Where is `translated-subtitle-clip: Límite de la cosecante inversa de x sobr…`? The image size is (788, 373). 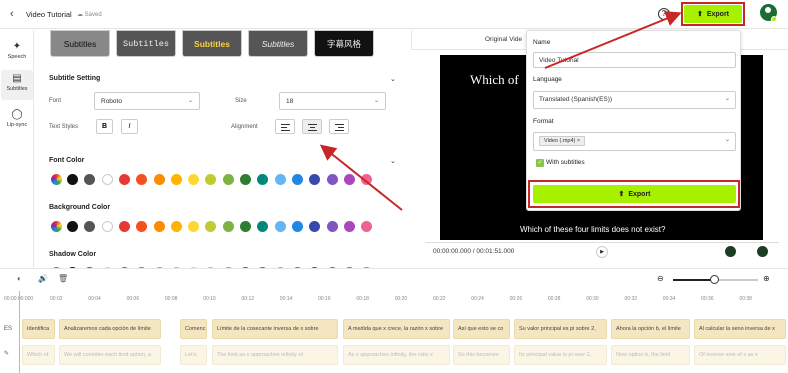 translated-subtitle-clip: Límite de la cosecante inversa de x sobr… is located at coordinates (275, 329).